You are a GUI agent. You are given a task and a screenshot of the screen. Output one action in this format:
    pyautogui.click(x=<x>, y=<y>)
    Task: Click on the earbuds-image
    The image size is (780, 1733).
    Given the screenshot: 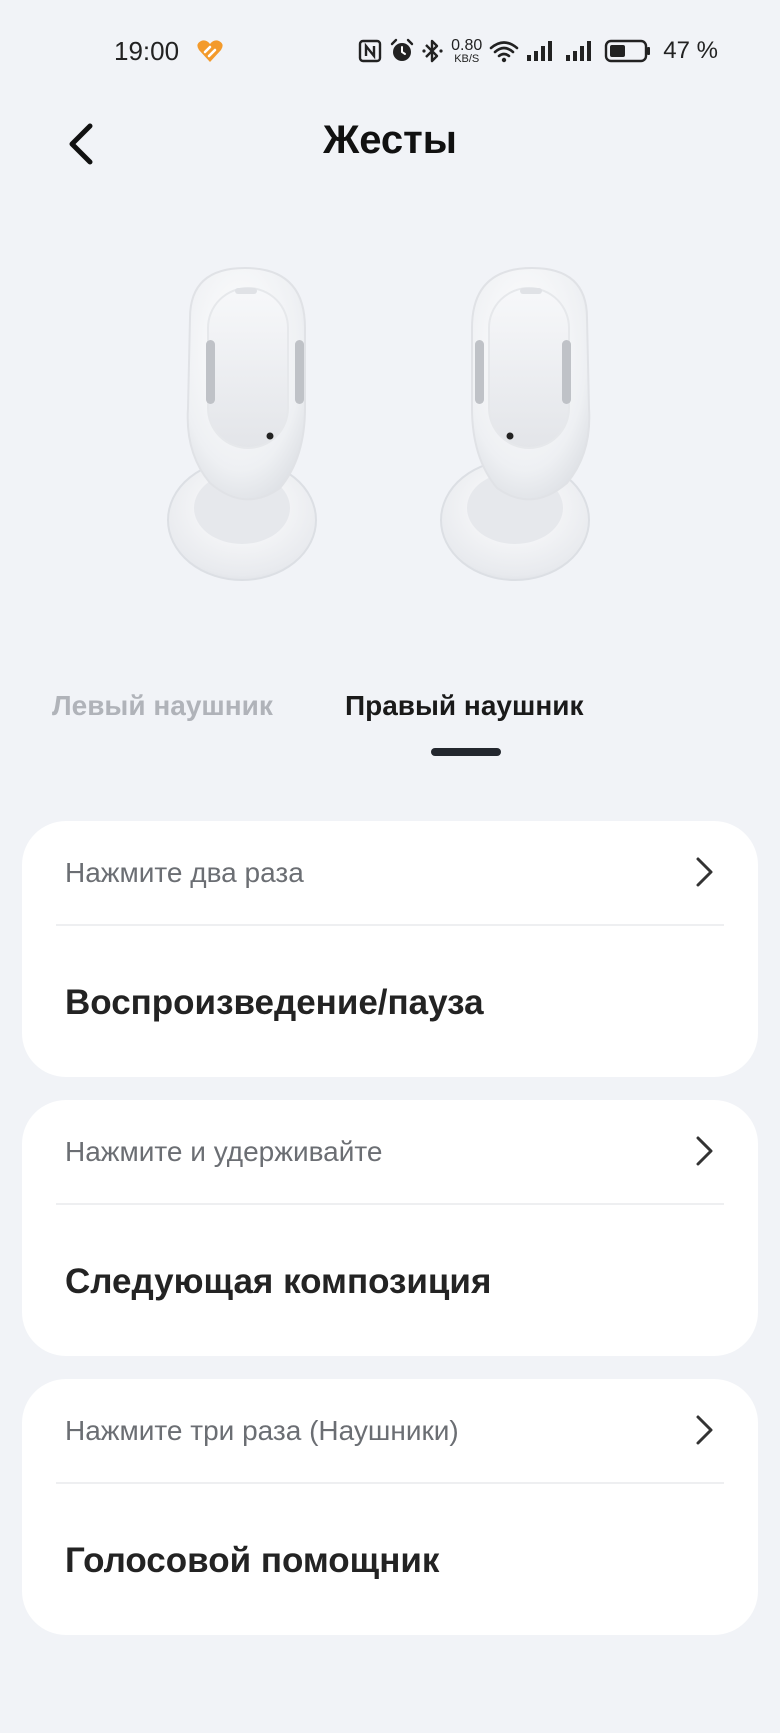 What is the action you would take?
    pyautogui.click(x=390, y=428)
    